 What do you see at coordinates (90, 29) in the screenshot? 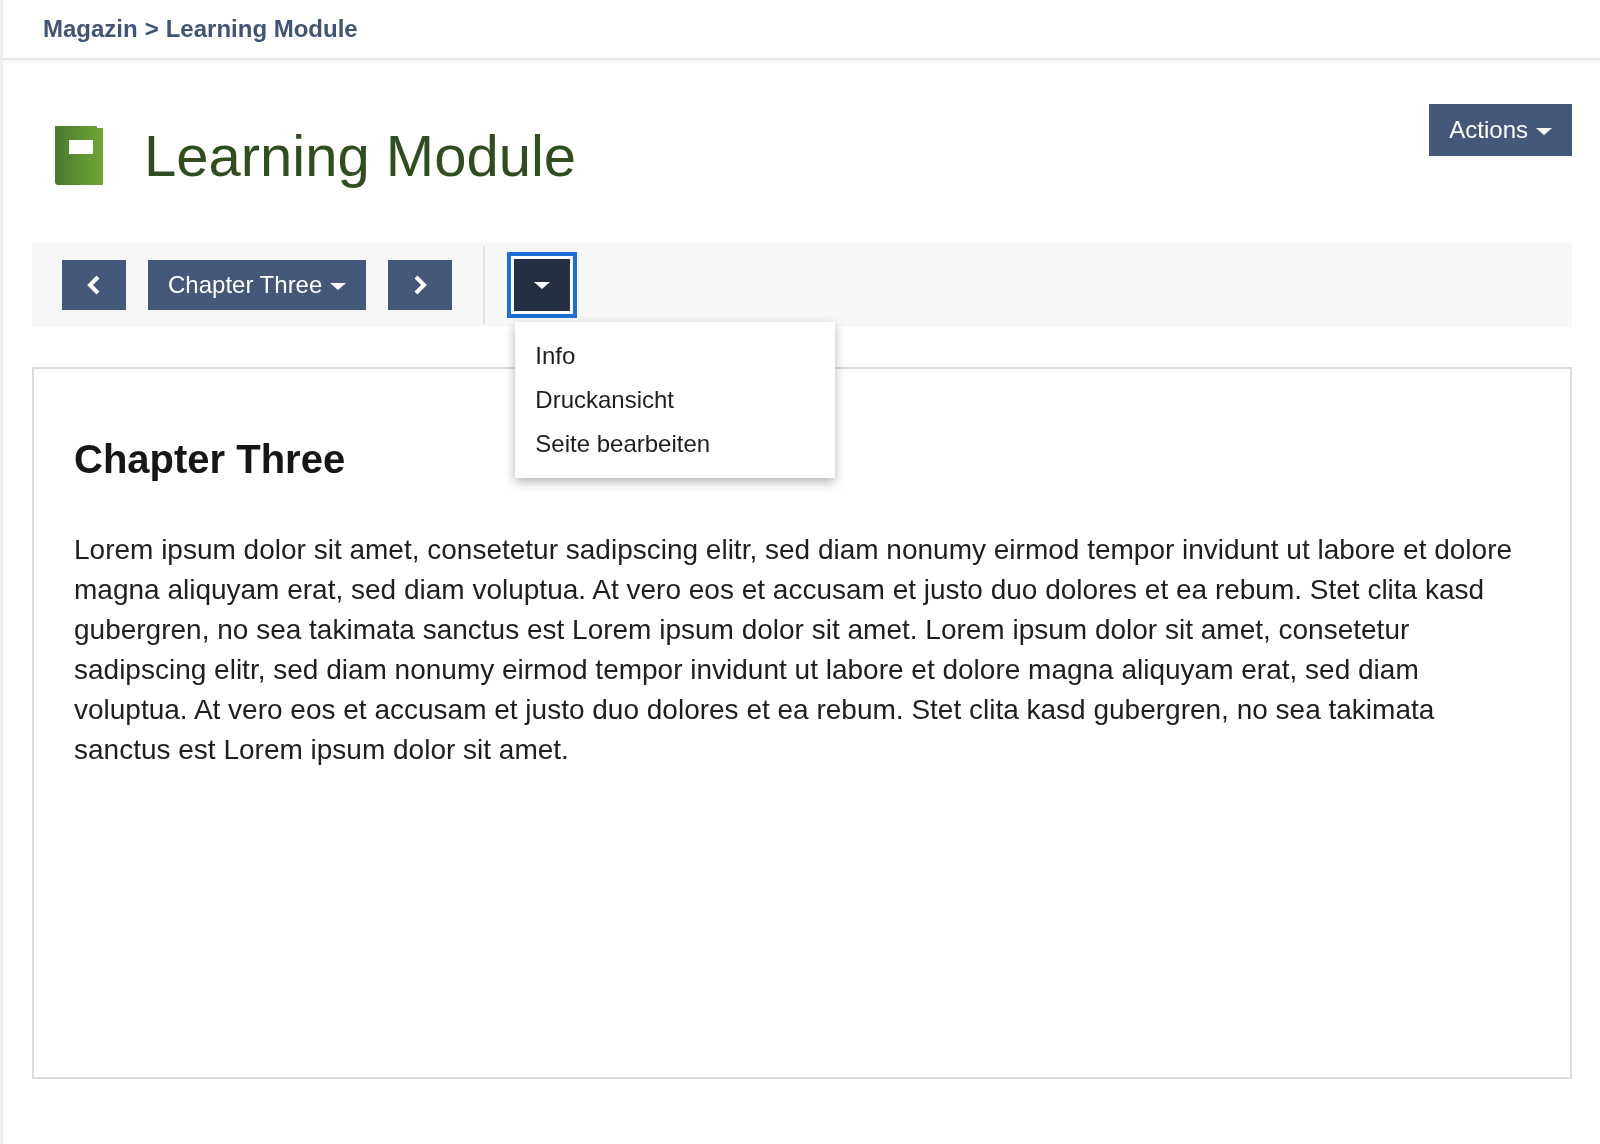
I see `breadcrumb-link: Magazin` at bounding box center [90, 29].